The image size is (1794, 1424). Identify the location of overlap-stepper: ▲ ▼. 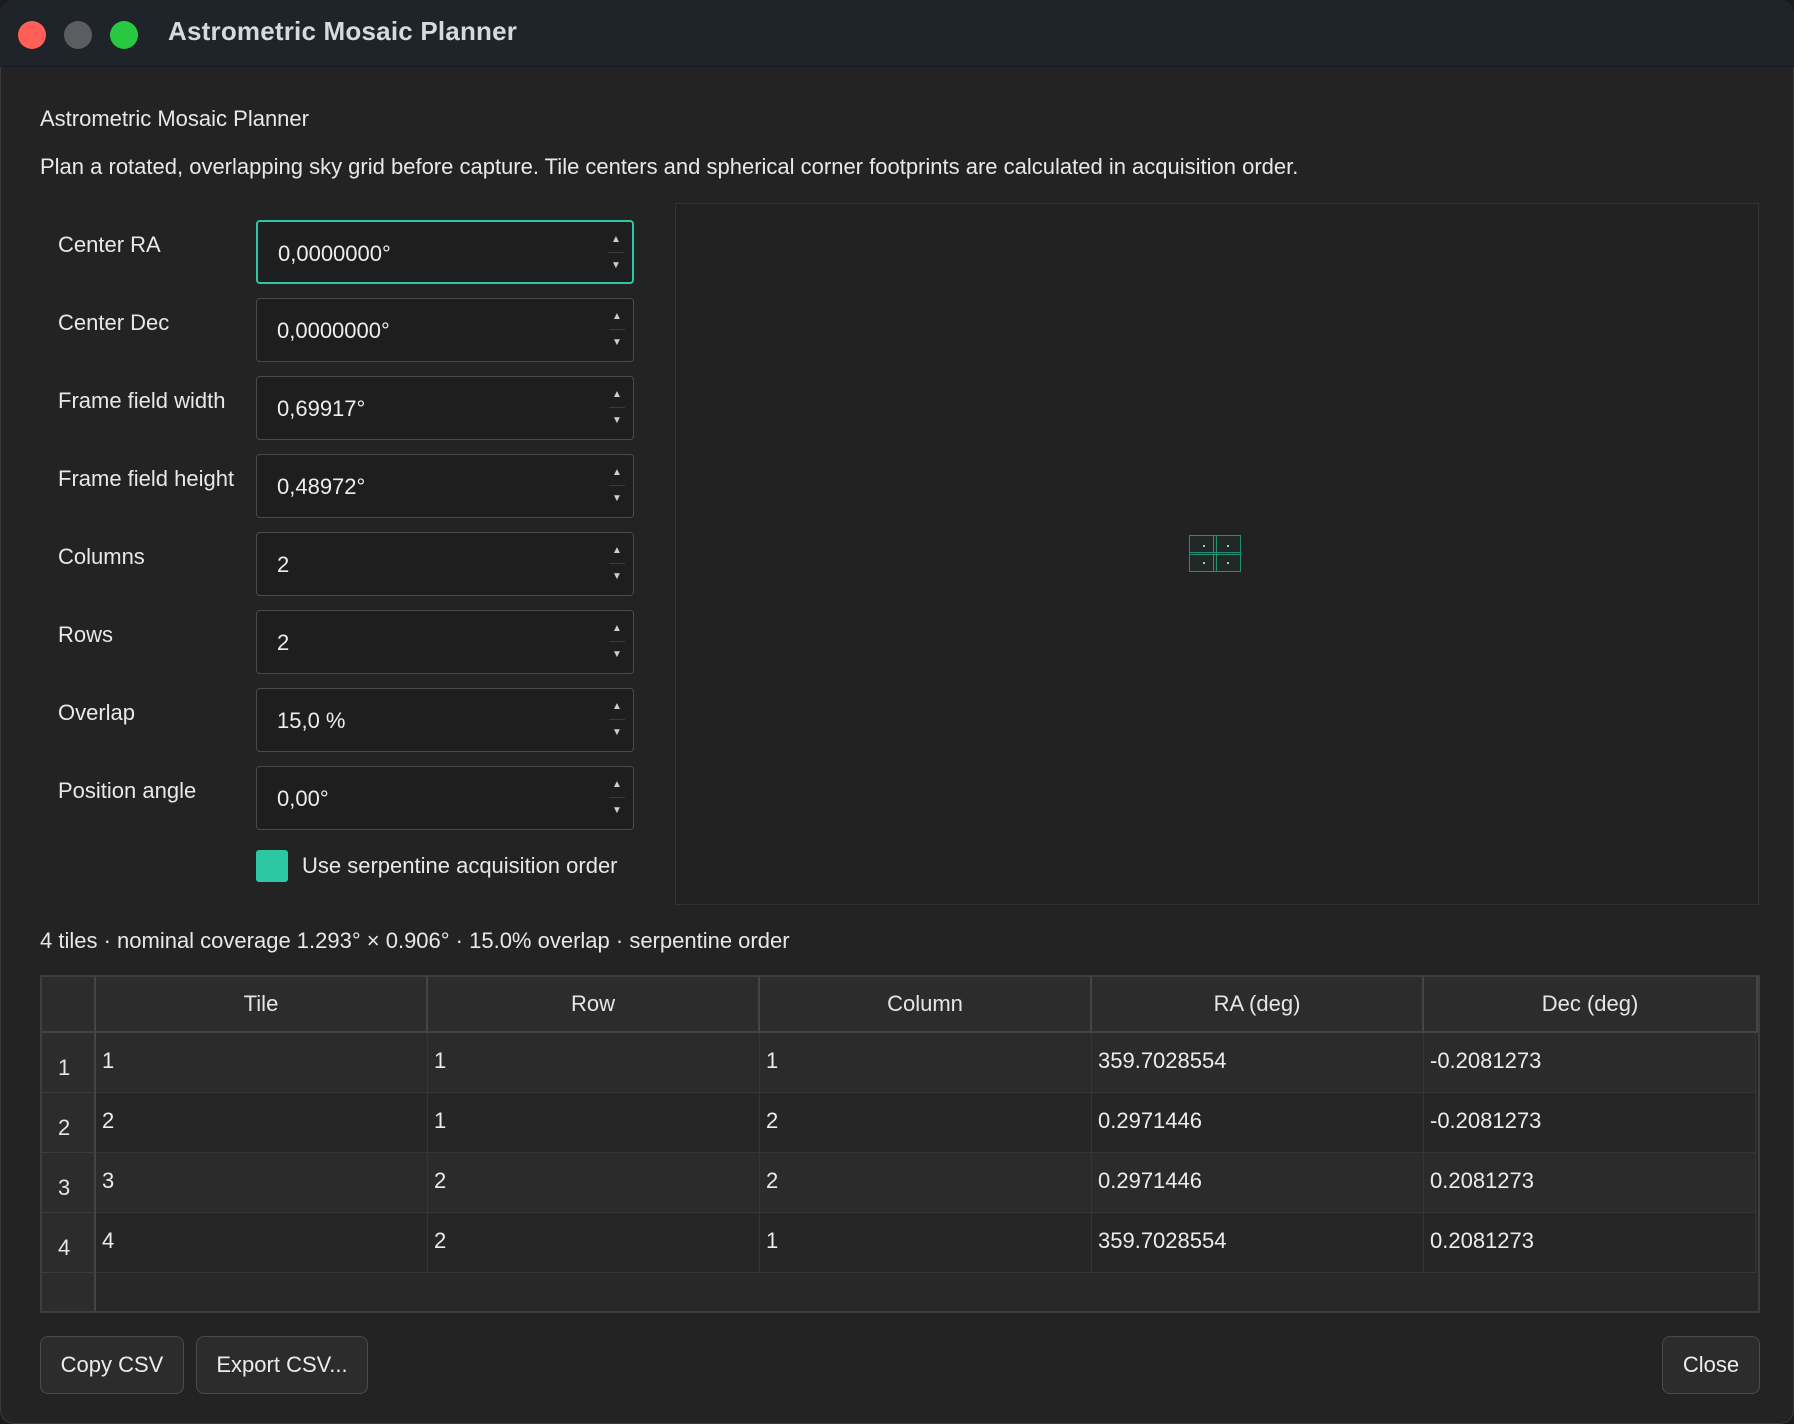
(617, 720).